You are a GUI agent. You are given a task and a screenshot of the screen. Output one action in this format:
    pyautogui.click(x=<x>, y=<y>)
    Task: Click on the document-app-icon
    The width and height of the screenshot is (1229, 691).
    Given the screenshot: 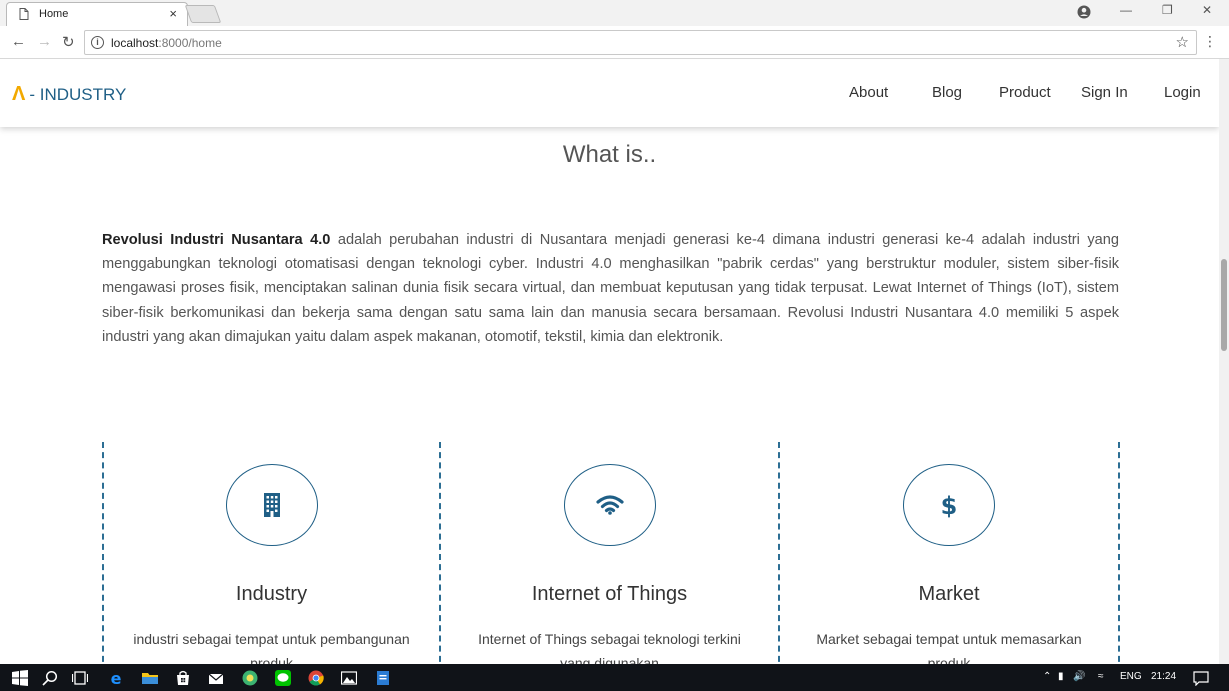 What is the action you would take?
    pyautogui.click(x=383, y=678)
    